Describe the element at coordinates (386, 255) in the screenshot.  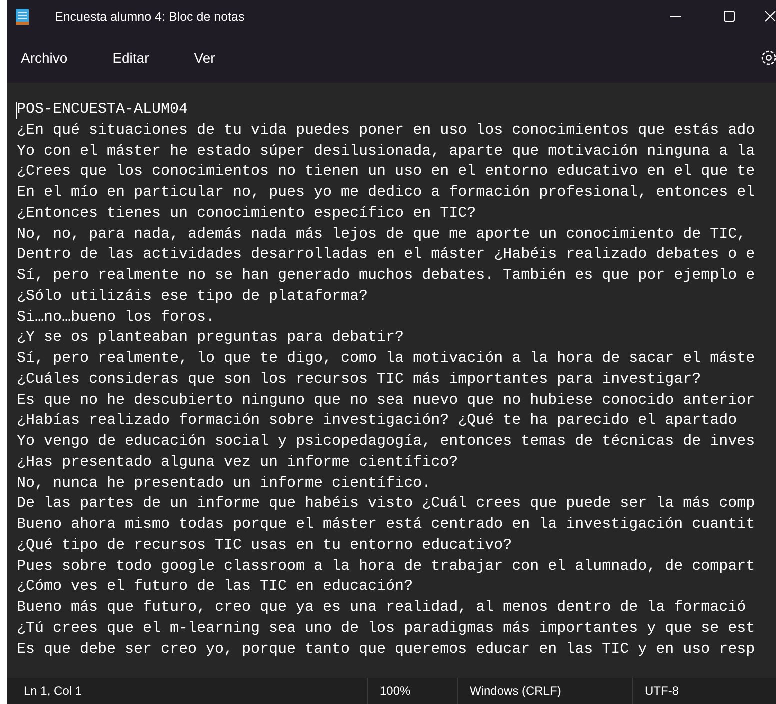
I see `text-line: Dentro de las actividades desarrolladas en el máster ¿Habéis realizado debates o e` at that location.